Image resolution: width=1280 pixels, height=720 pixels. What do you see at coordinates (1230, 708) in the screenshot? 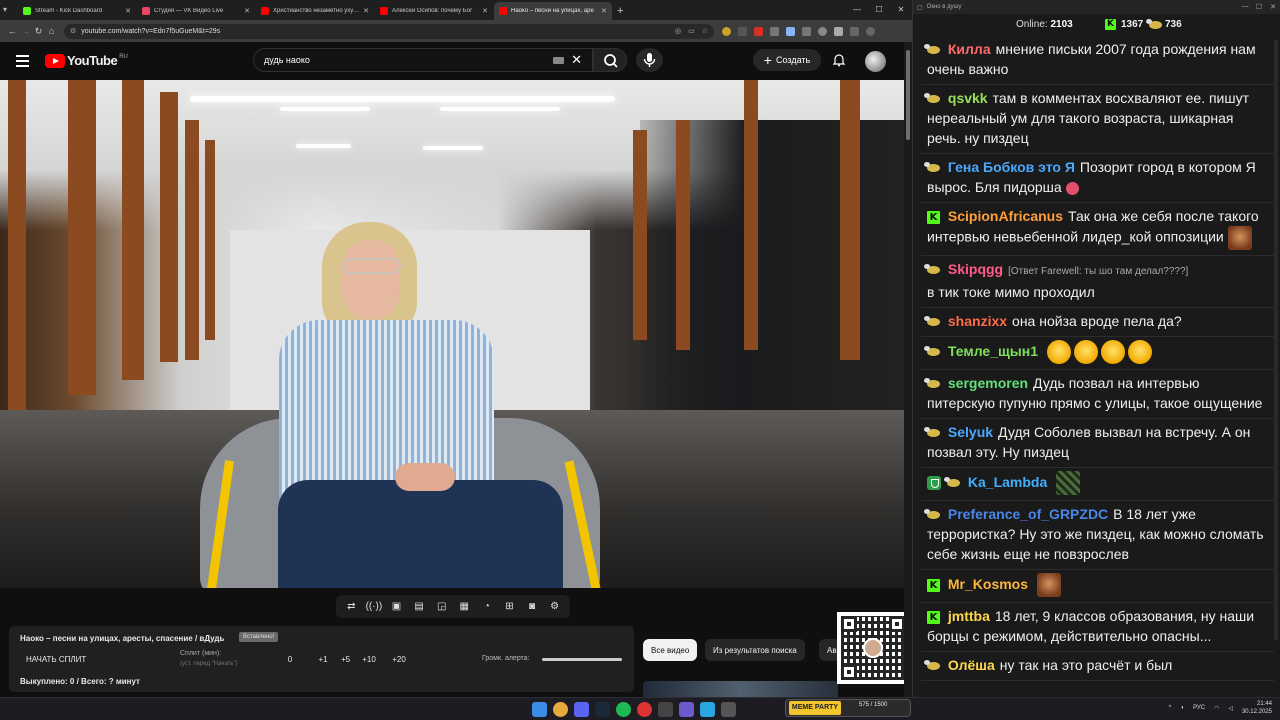
I see `volume-icon: ◁` at bounding box center [1230, 708].